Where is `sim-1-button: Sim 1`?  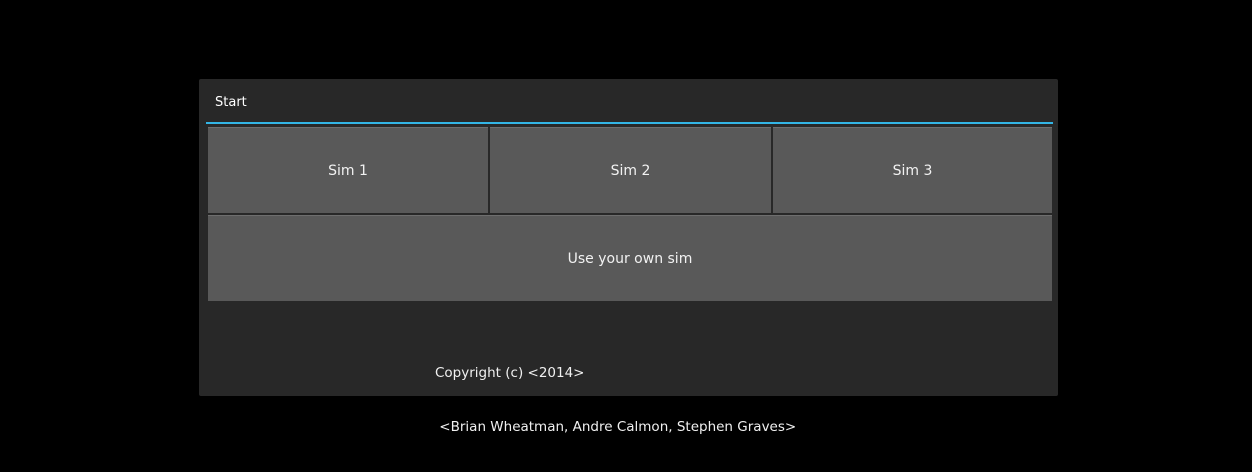 sim-1-button: Sim 1 is located at coordinates (348, 170).